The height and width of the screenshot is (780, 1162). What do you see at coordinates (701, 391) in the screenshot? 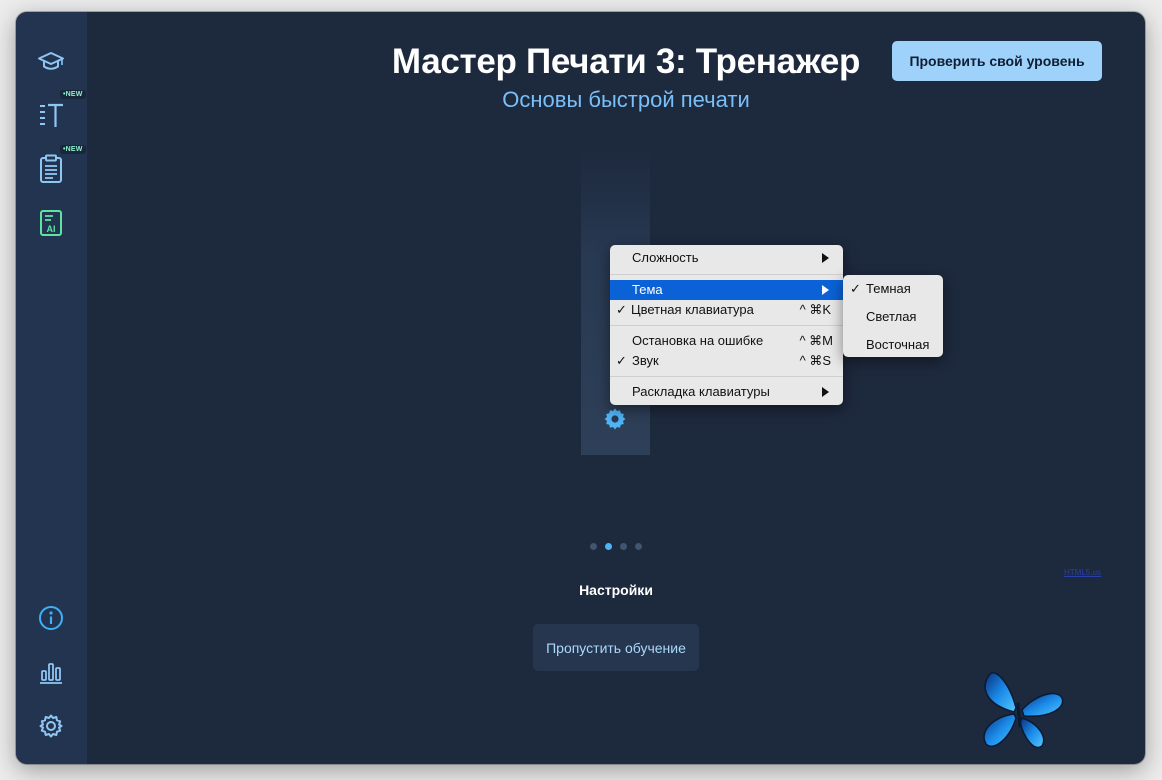
I see `menu-item-label: Раскладка клавиатуры` at bounding box center [701, 391].